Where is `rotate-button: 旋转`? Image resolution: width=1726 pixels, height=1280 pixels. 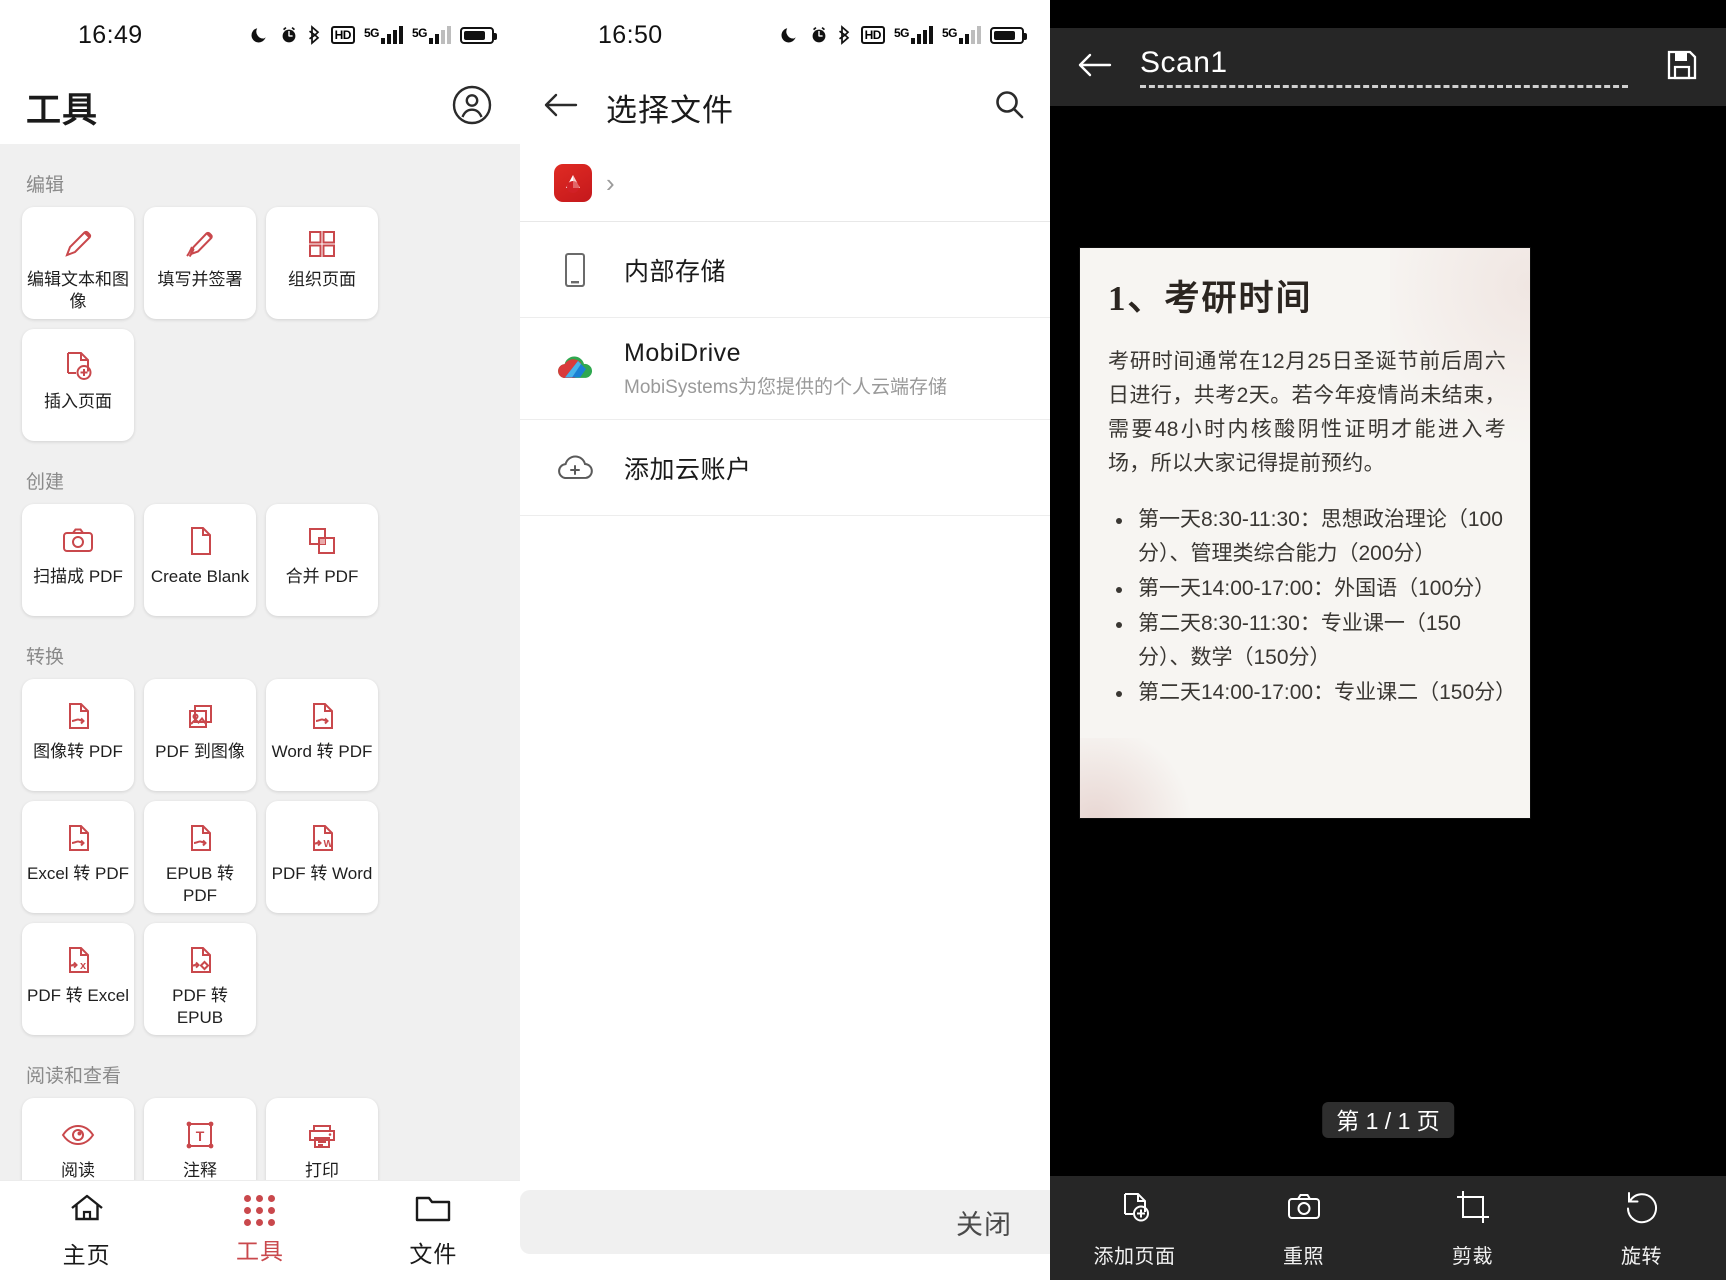
rotate-button: 旋转 is located at coordinates (1641, 1228).